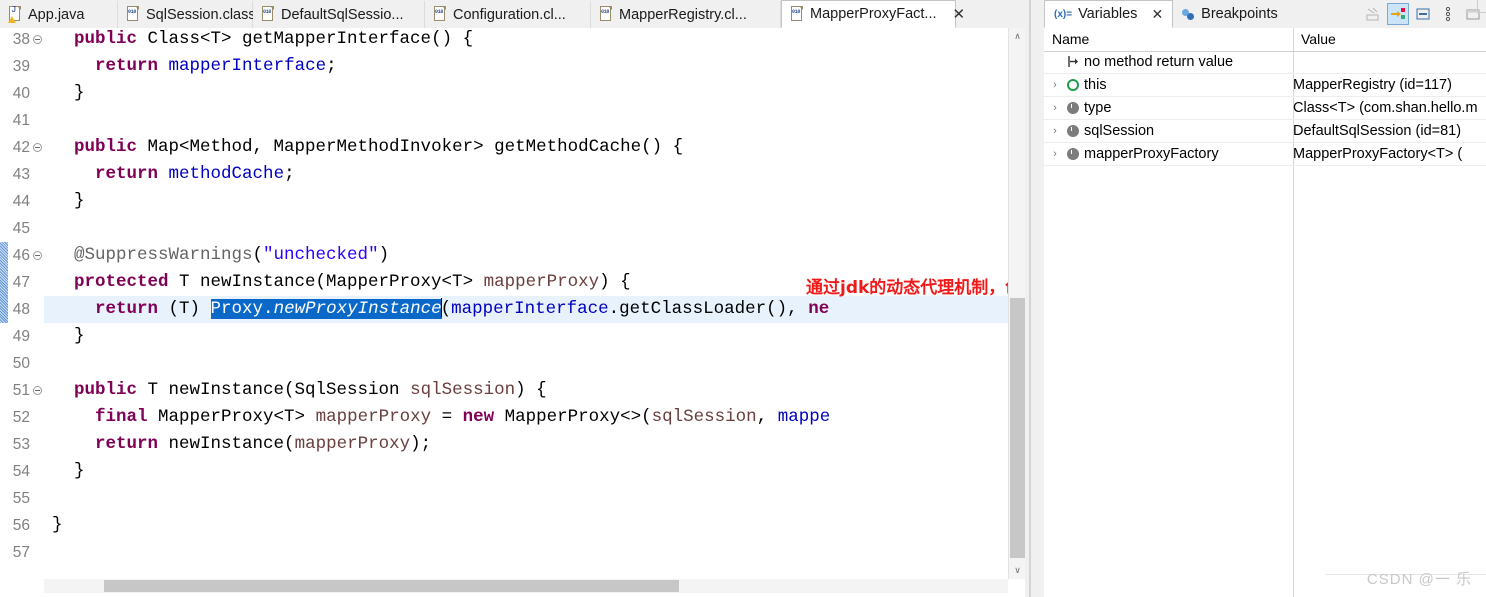 The image size is (1486, 597). I want to click on table-row: › sqlSession DefaultSqlSession (id=81), so click(1265, 131).